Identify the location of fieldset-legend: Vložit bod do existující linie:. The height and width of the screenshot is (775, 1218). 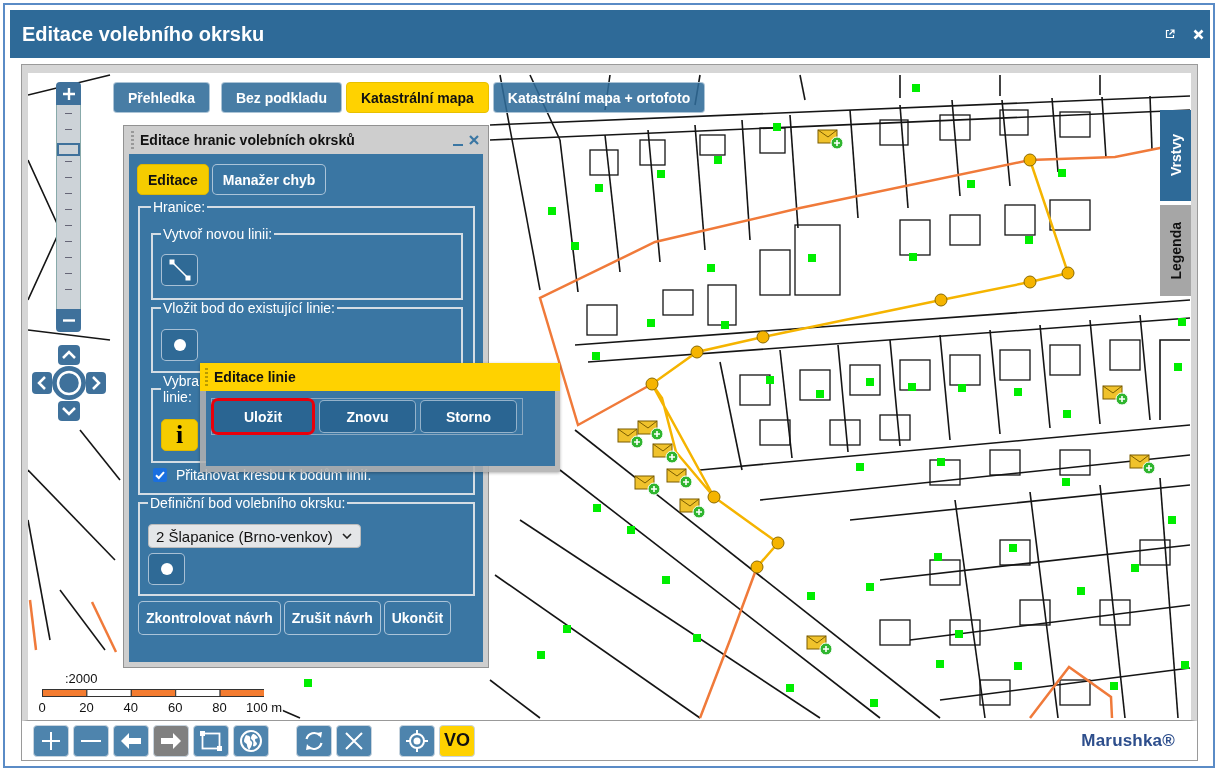
(249, 308).